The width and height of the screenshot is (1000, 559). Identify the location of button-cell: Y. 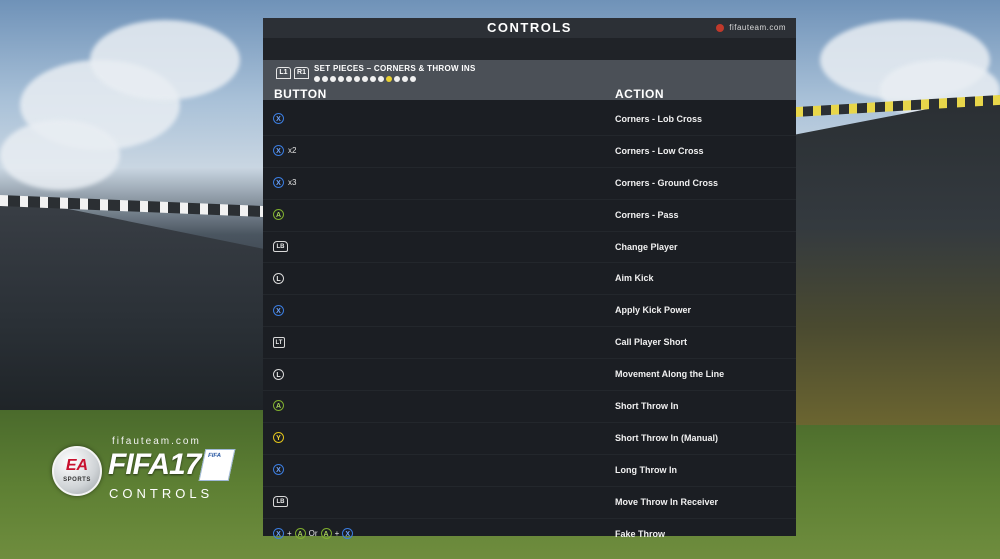
(278, 438).